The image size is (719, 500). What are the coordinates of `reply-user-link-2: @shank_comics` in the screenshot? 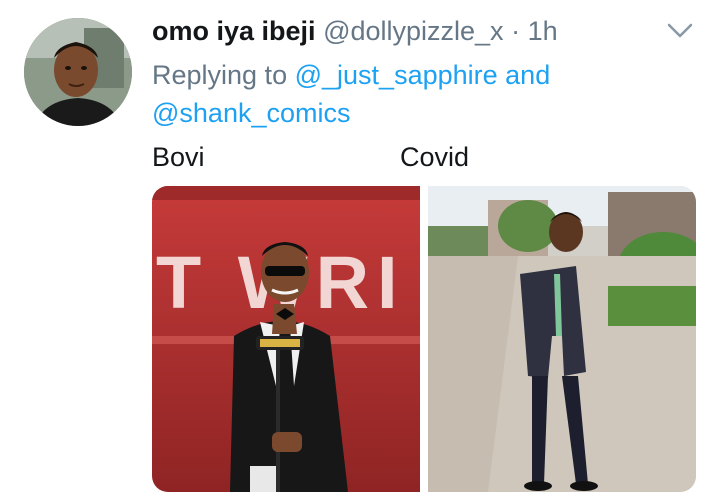 It's located at (251, 113).